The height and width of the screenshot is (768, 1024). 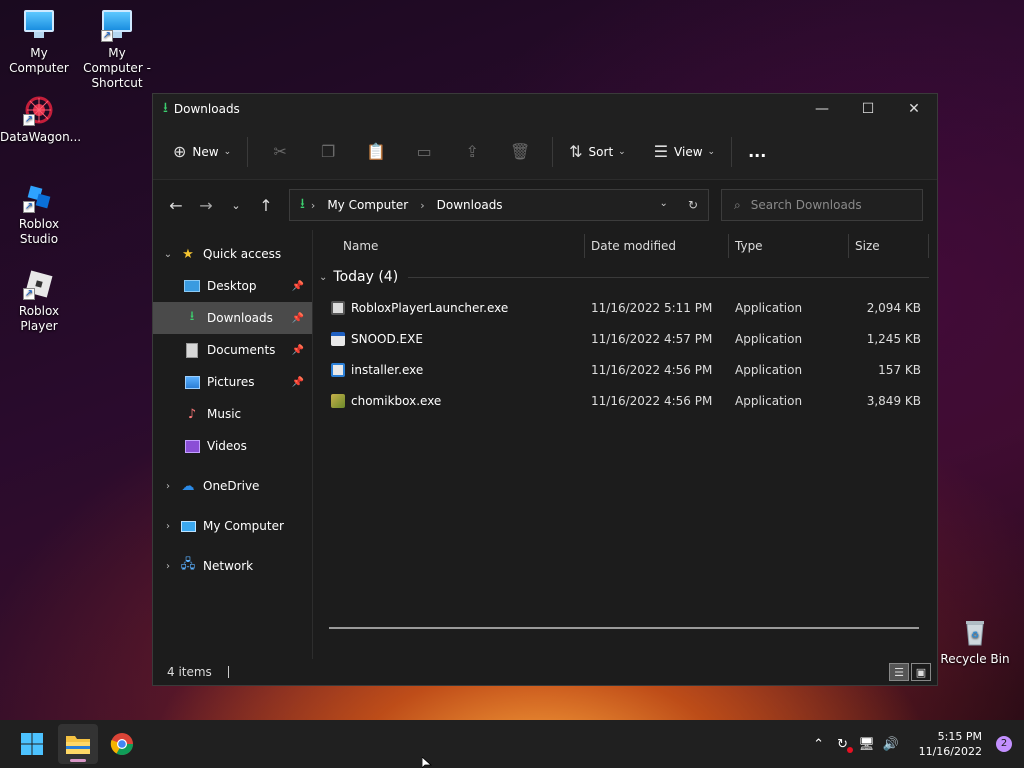 I want to click on back-arrow-icon: ←, so click(x=176, y=205).